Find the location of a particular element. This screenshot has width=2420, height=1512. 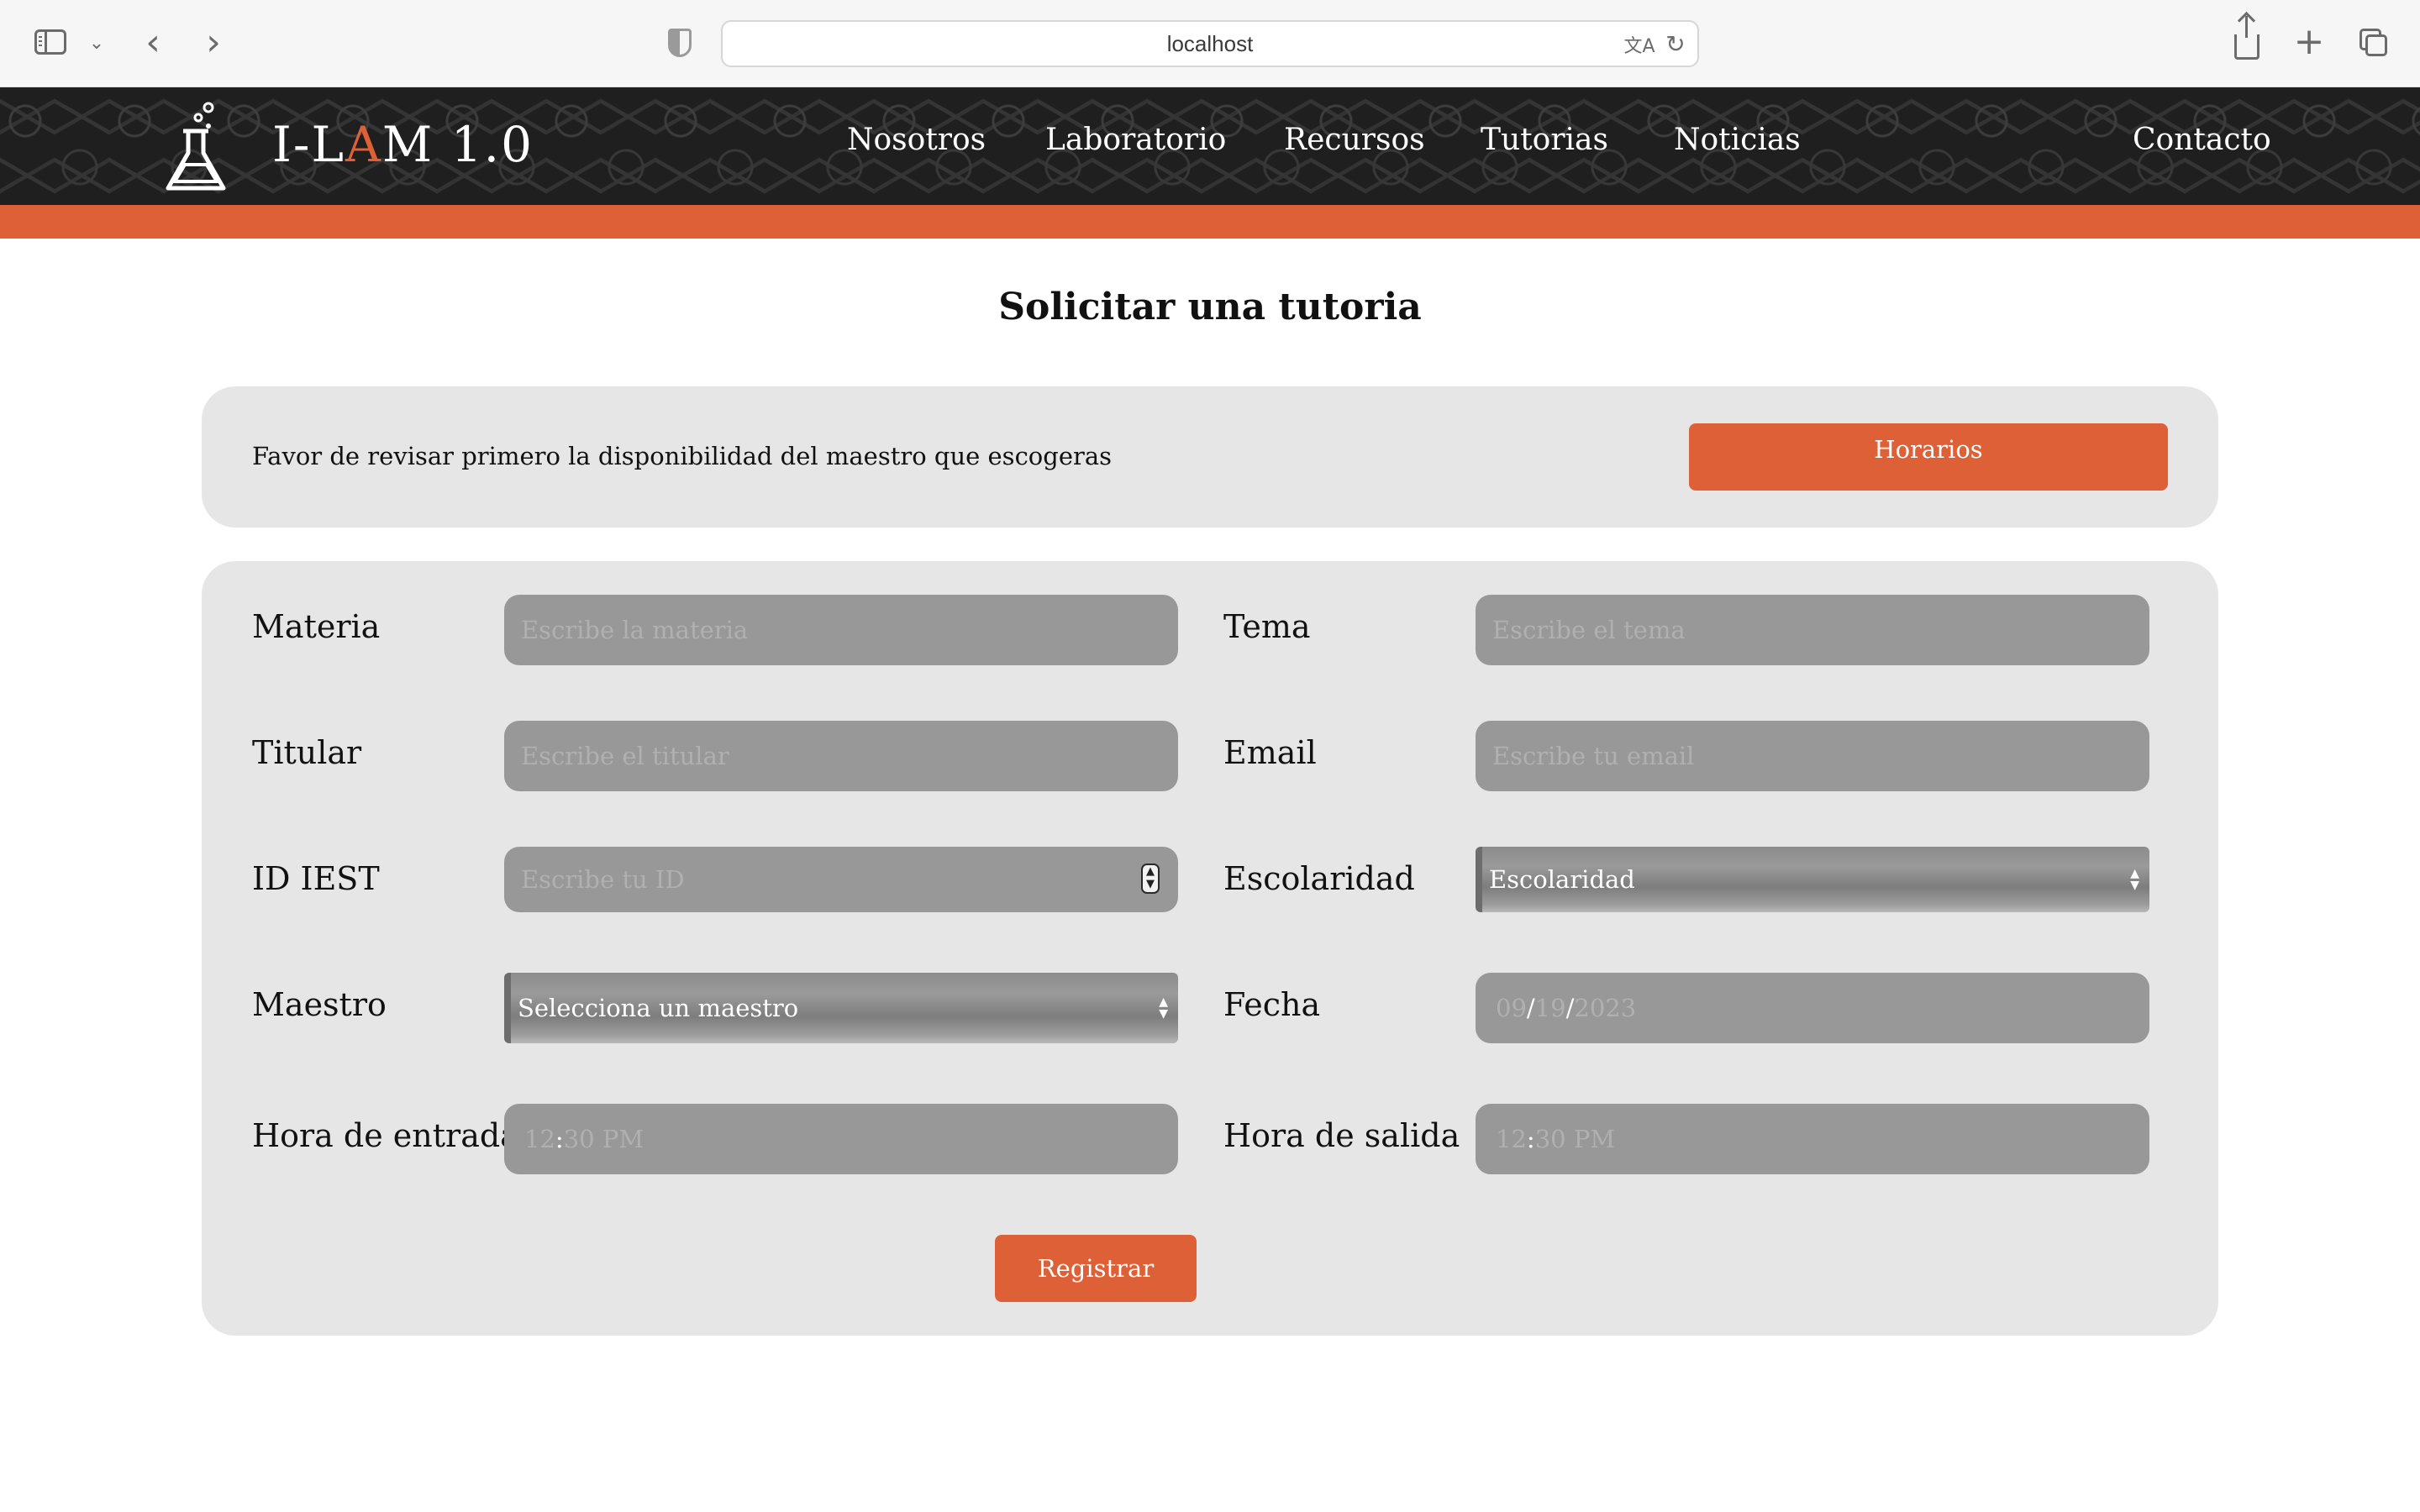

back-arrow-icon: ‹ is located at coordinates (153, 42).